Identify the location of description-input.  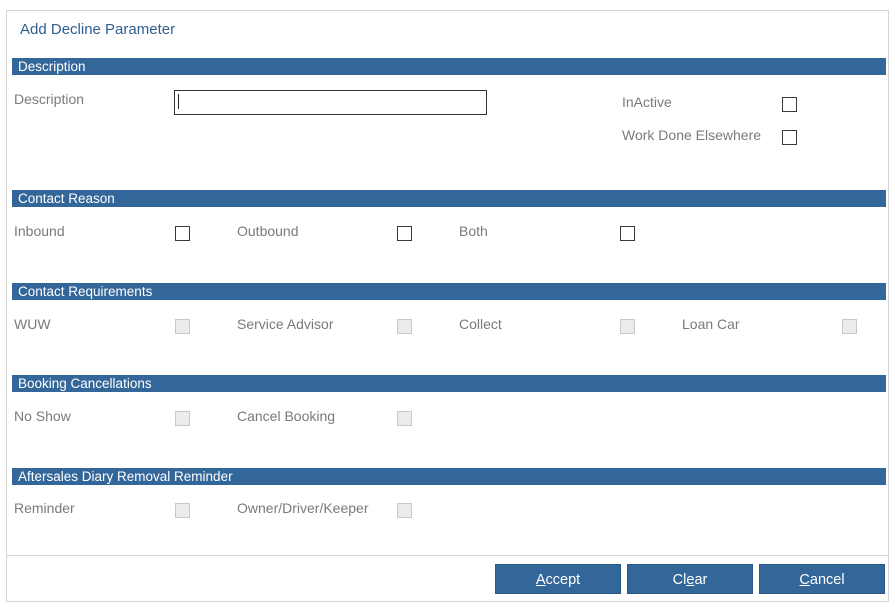
(330, 102).